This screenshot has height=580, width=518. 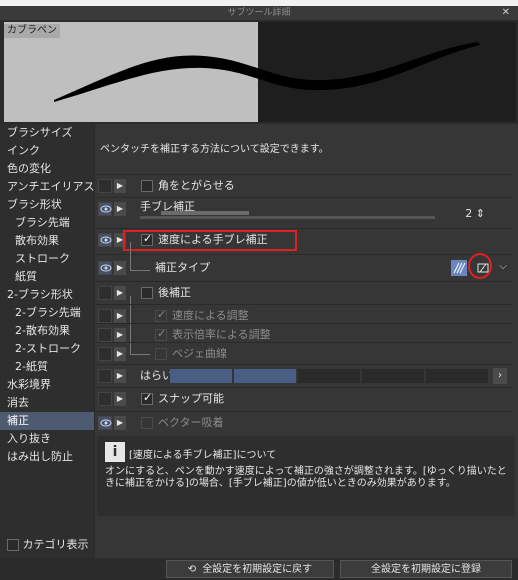 I want to click on row-sweep: ▶ はらい ›, so click(x=304, y=375).